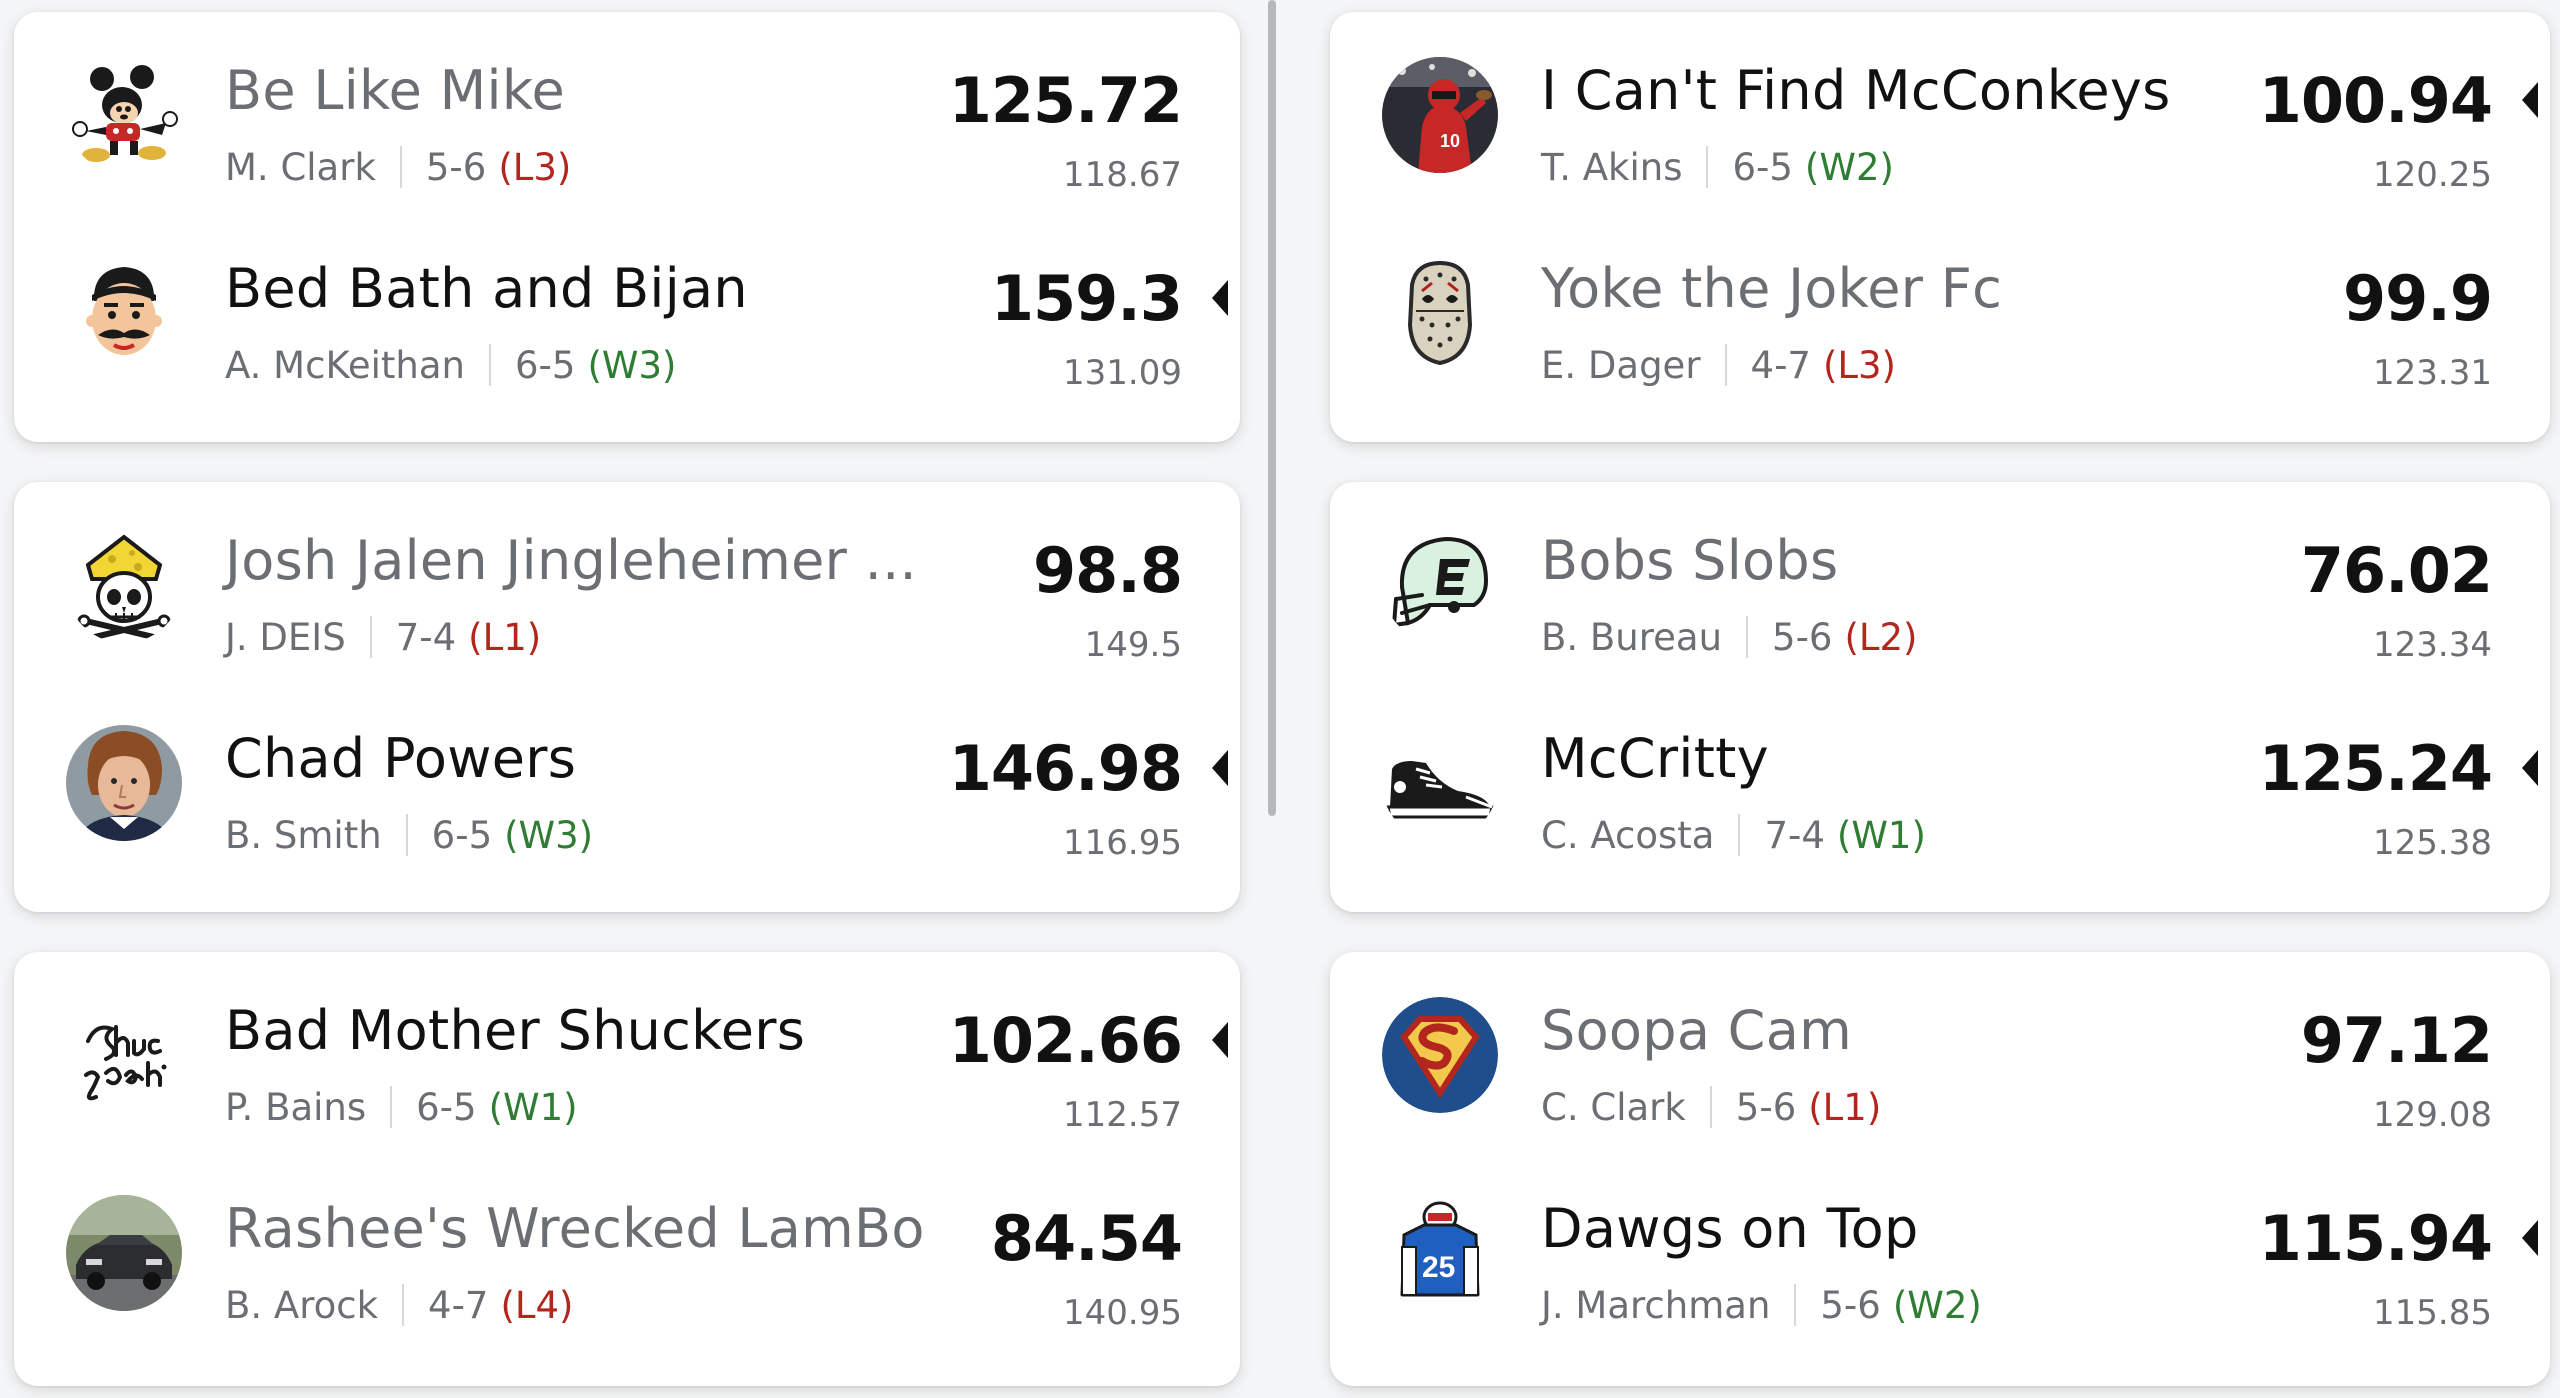 The width and height of the screenshot is (2560, 1398). I want to click on team-meta: E. Dager 4-7 (L3), so click(1718, 365).